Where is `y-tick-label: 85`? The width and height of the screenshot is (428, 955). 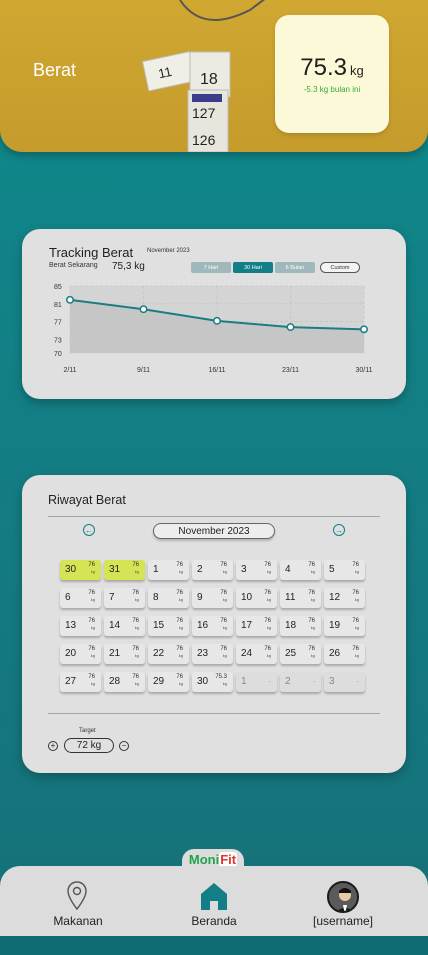 y-tick-label: 85 is located at coordinates (58, 287).